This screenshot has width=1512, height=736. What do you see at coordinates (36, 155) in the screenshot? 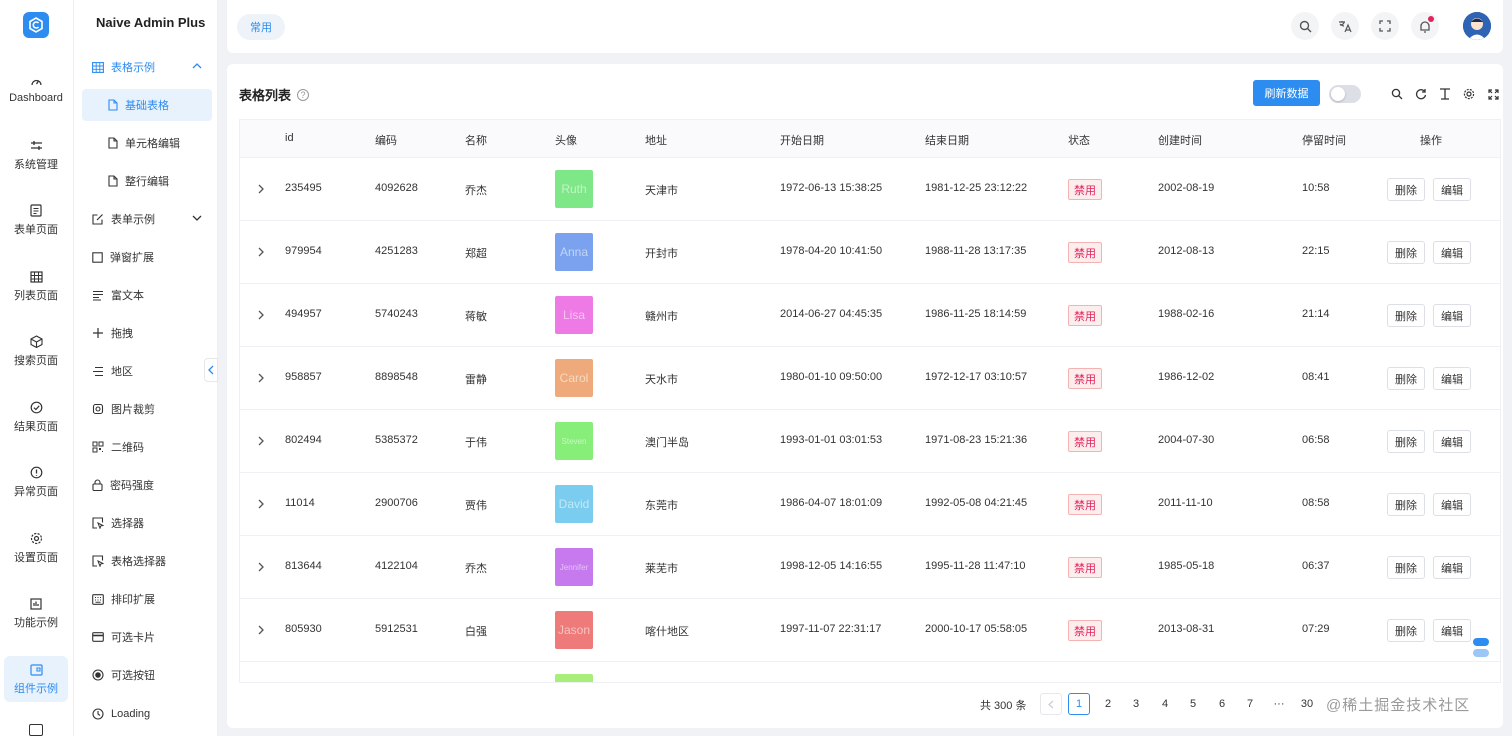
I see `rail-item-1: 系统管理` at bounding box center [36, 155].